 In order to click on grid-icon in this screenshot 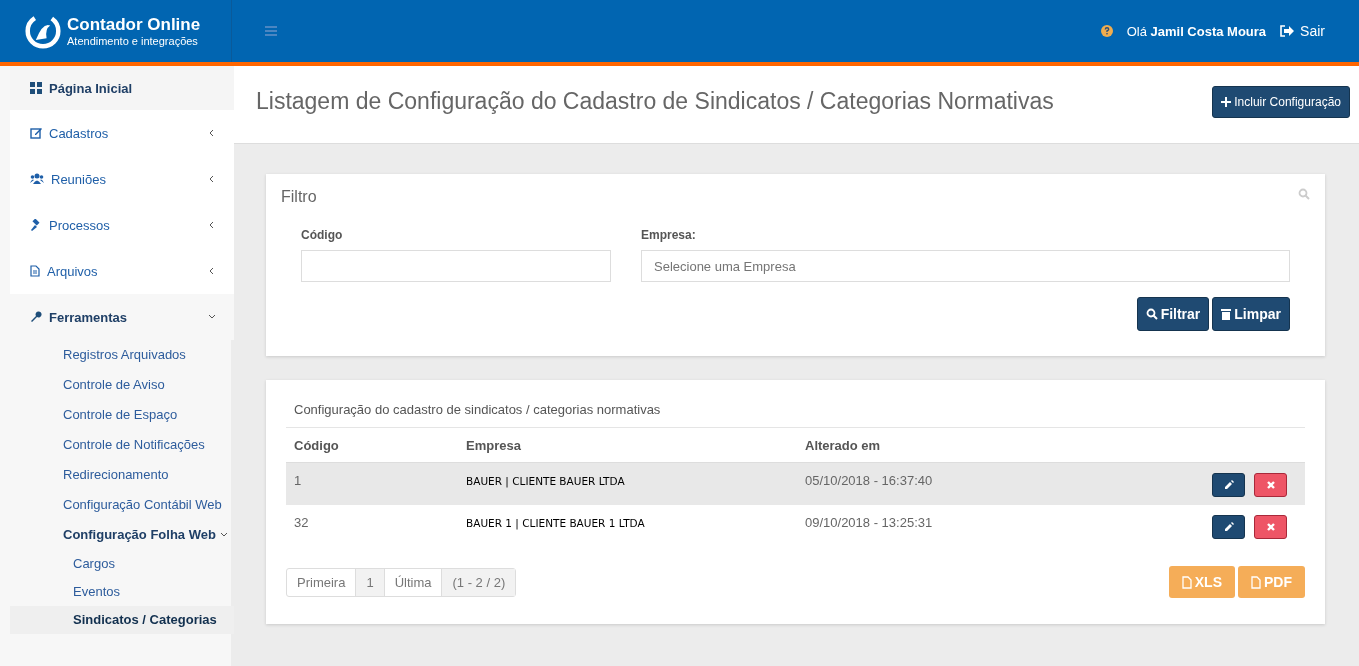, I will do `click(36, 88)`.